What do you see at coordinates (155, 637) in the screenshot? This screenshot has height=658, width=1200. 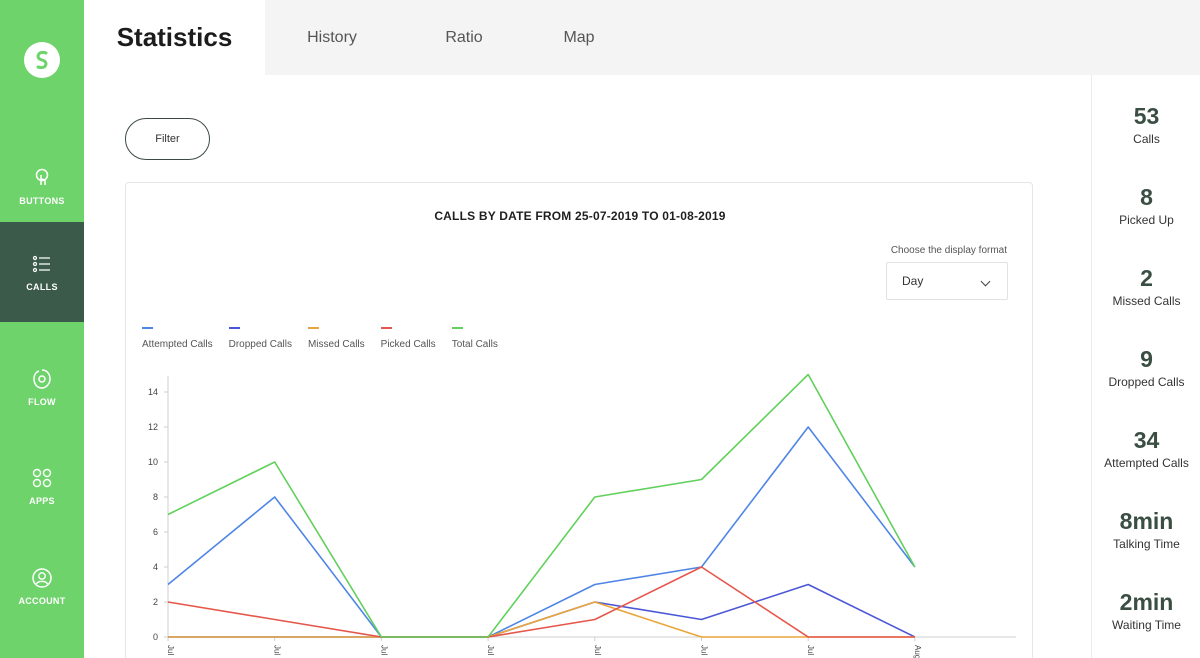 I see `y-tick-label: 0` at bounding box center [155, 637].